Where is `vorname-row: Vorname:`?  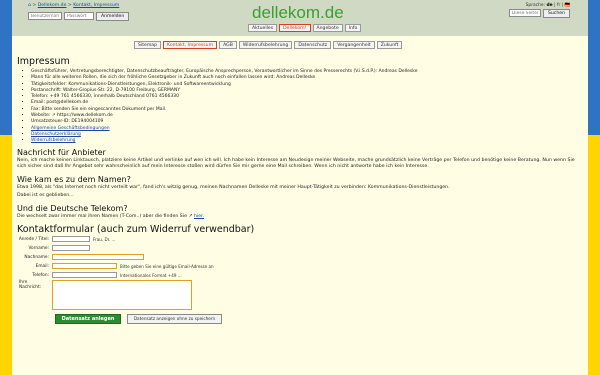
vorname-row: Vorname: is located at coordinates (300, 248).